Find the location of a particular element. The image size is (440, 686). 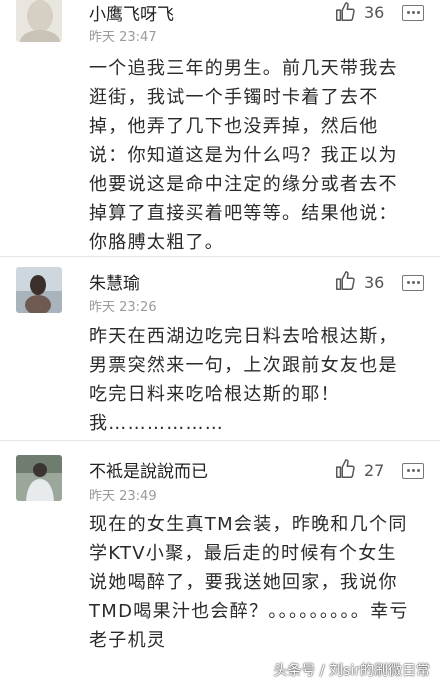

comment-time: 昨天 23:26 is located at coordinates (123, 307).